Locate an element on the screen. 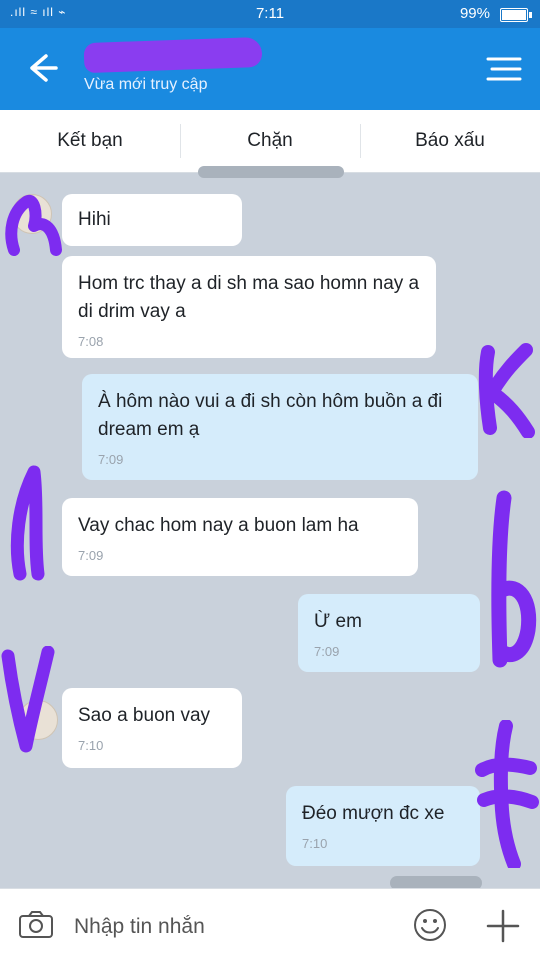  message-time: 7:08 is located at coordinates (91, 341).